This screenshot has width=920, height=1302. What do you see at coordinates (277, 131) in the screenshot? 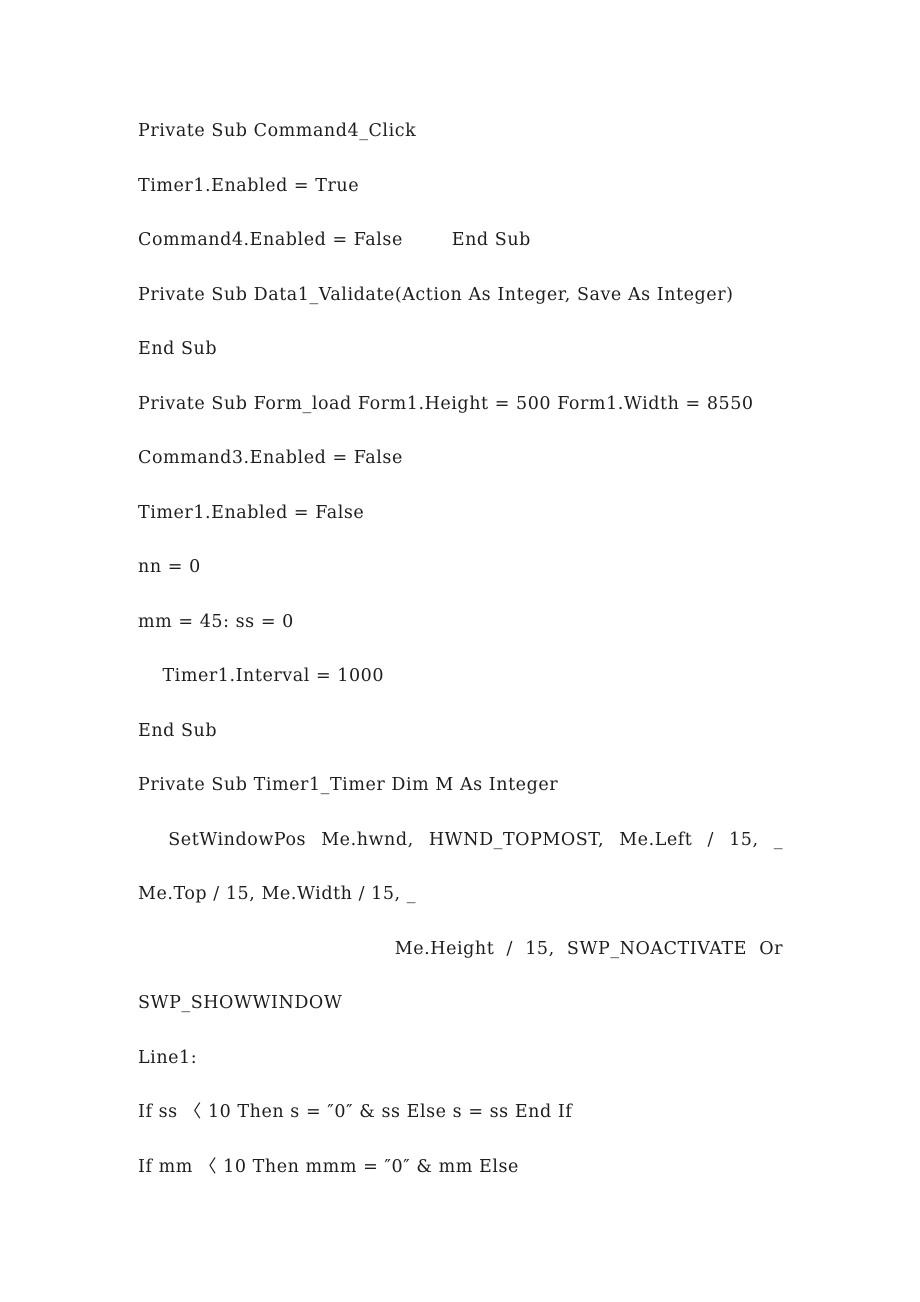
I see `code-line: Private Sub Command4_Click` at bounding box center [277, 131].